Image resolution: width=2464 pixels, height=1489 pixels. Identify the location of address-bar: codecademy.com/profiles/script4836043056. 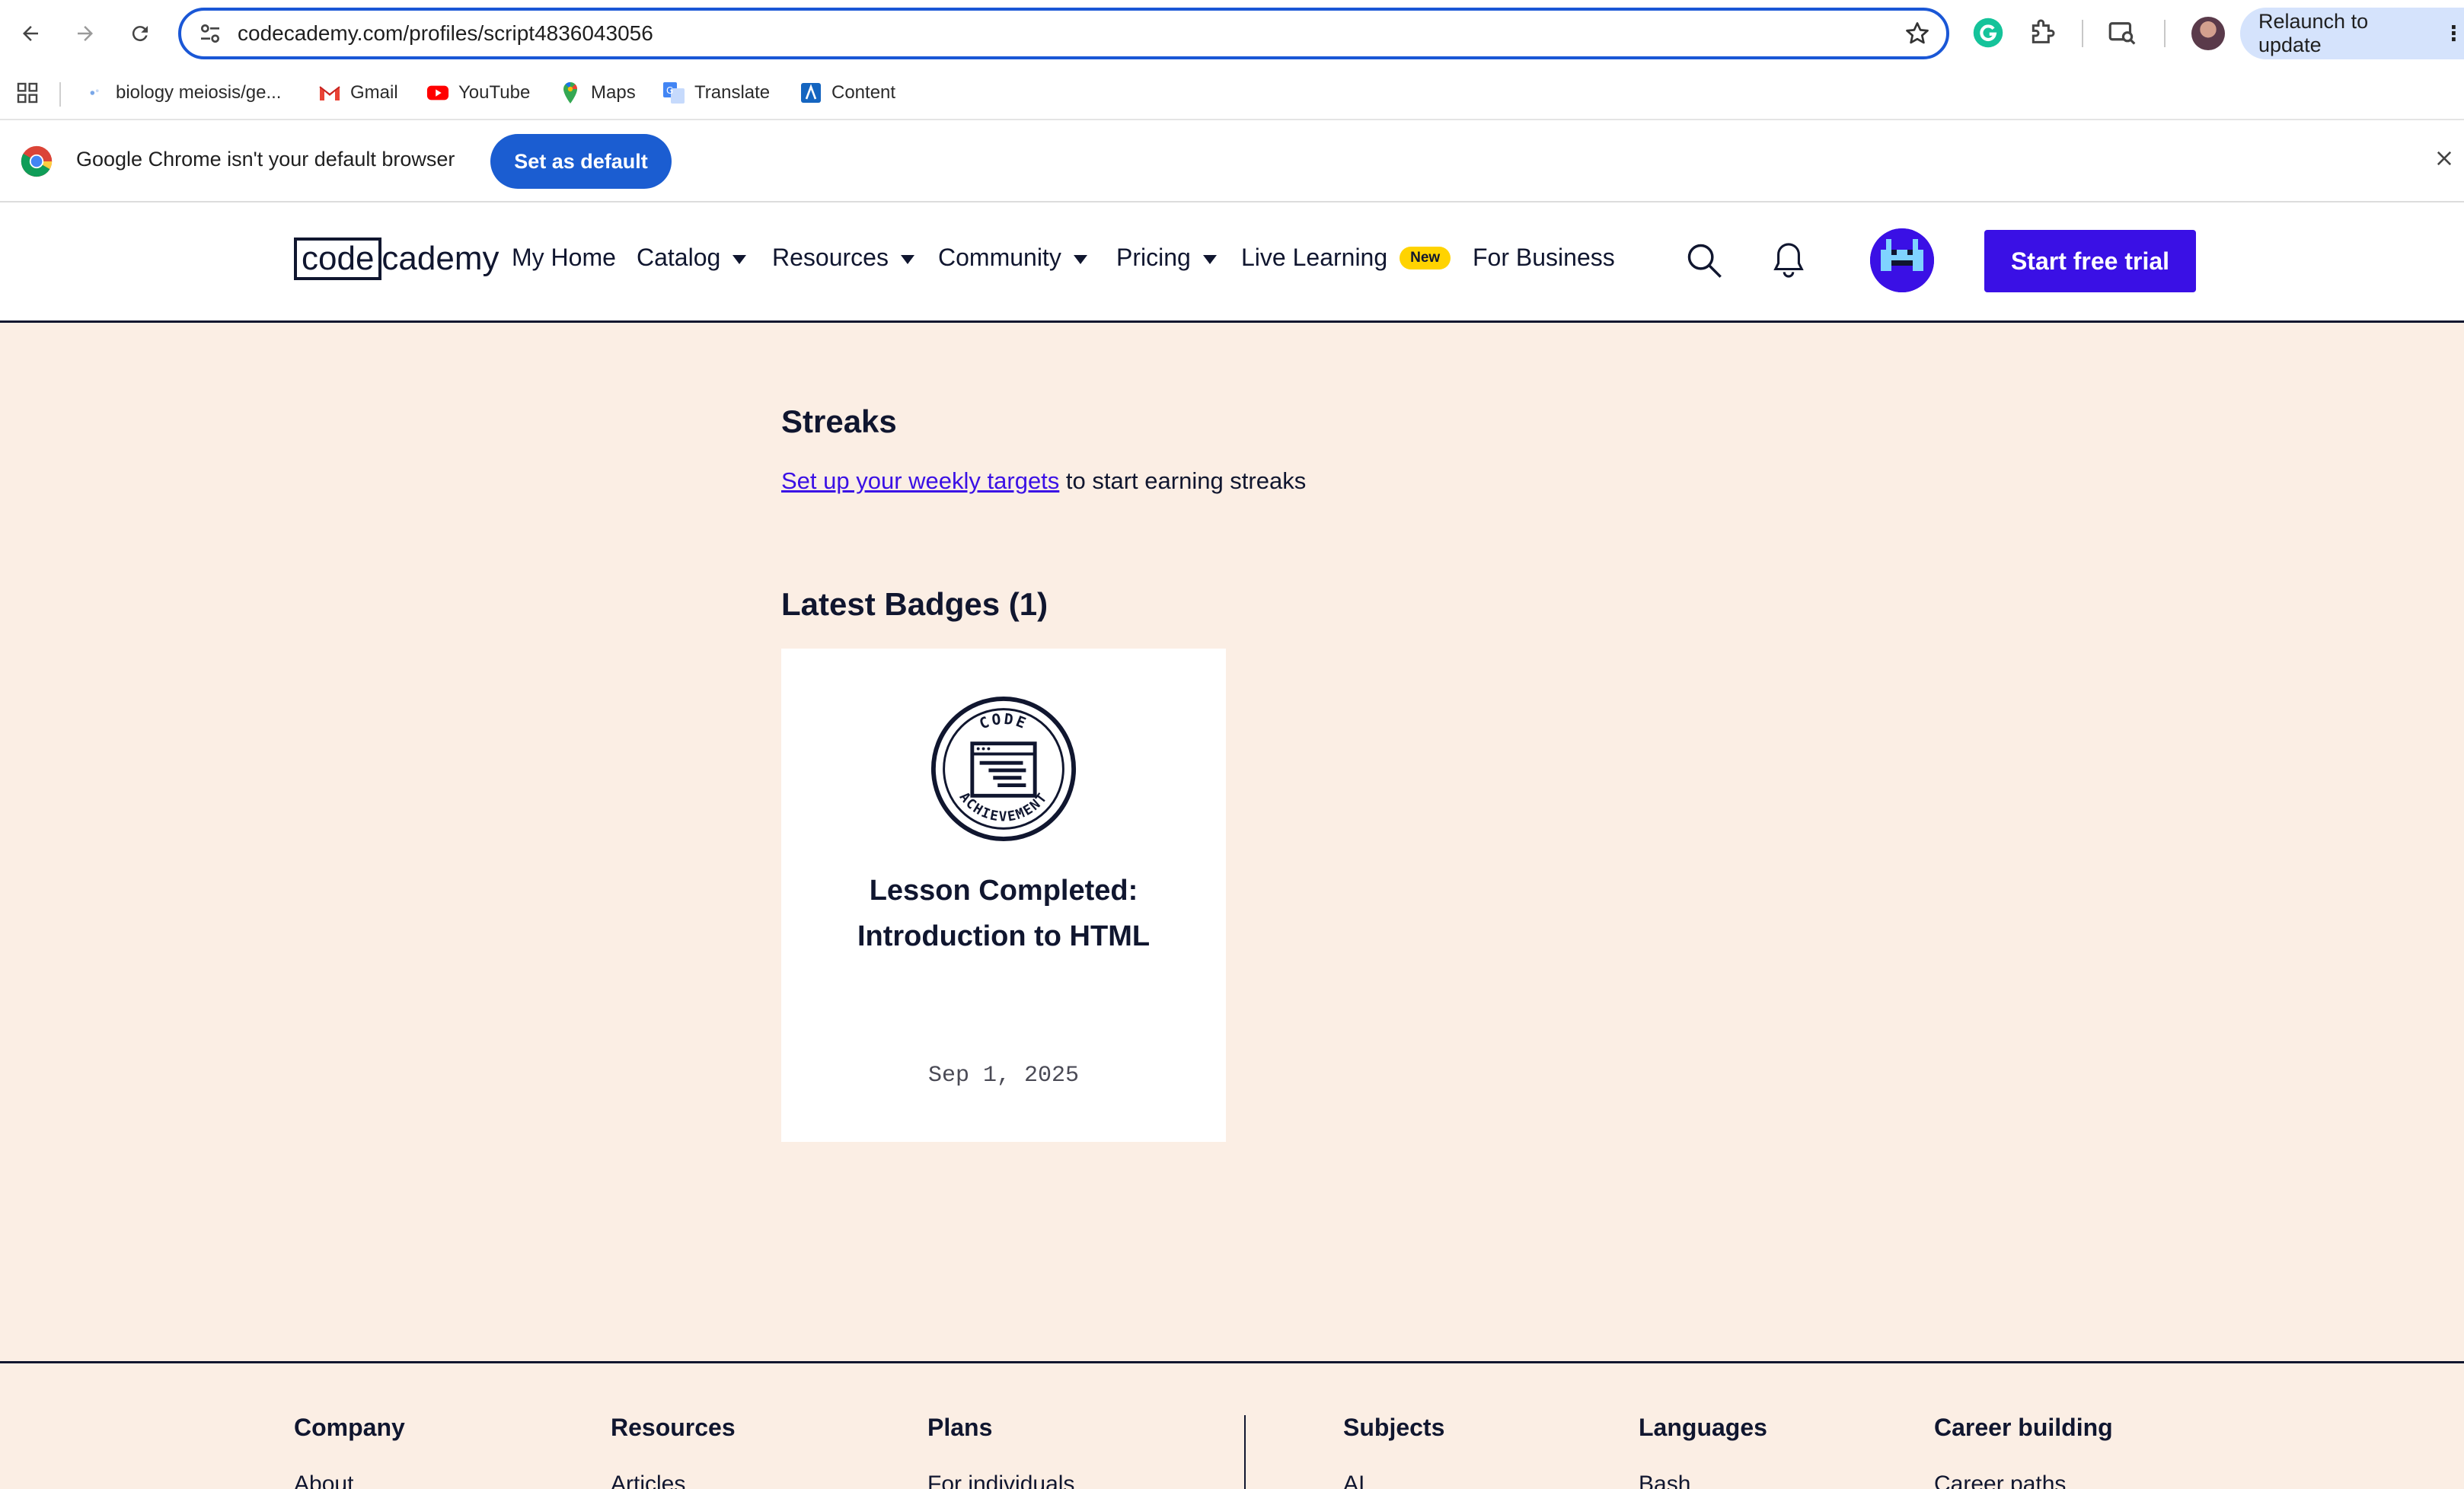
(1063, 33).